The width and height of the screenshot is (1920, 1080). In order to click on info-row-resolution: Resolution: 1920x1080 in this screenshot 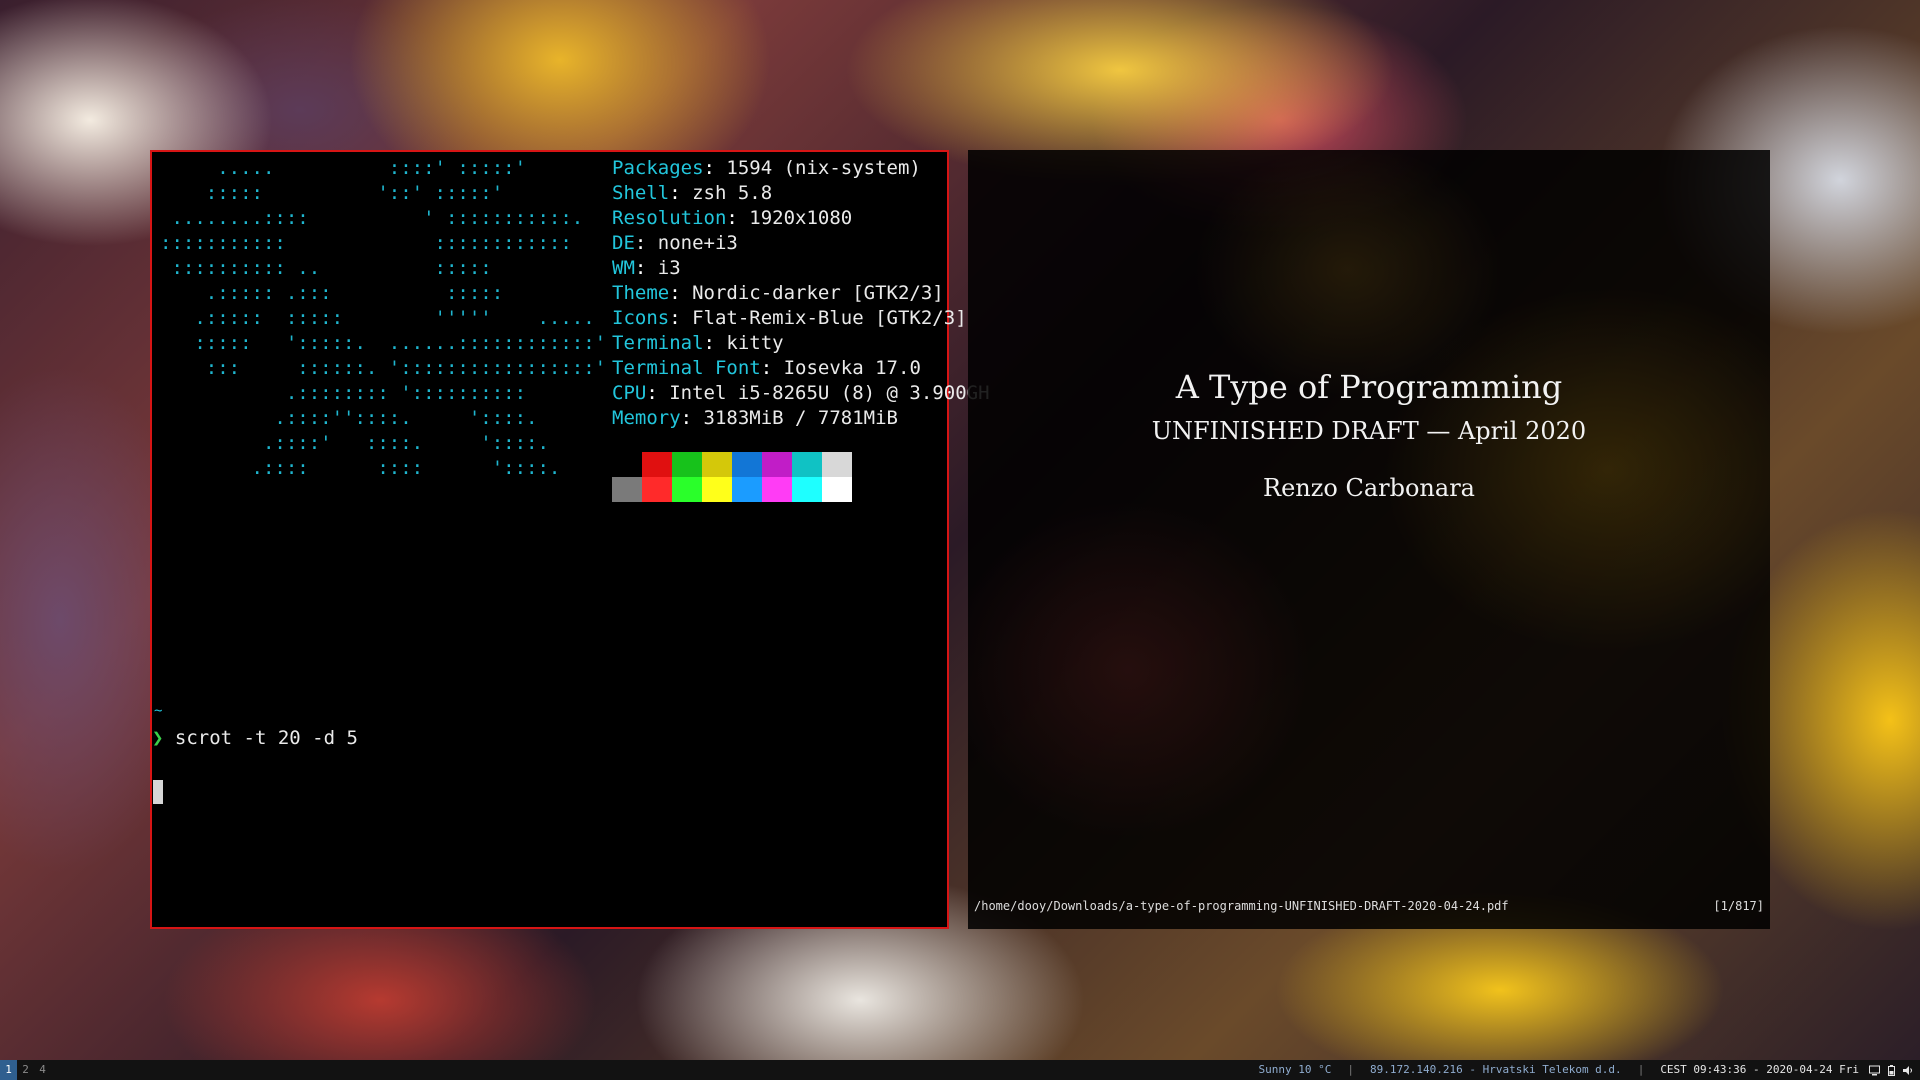, I will do `click(732, 218)`.